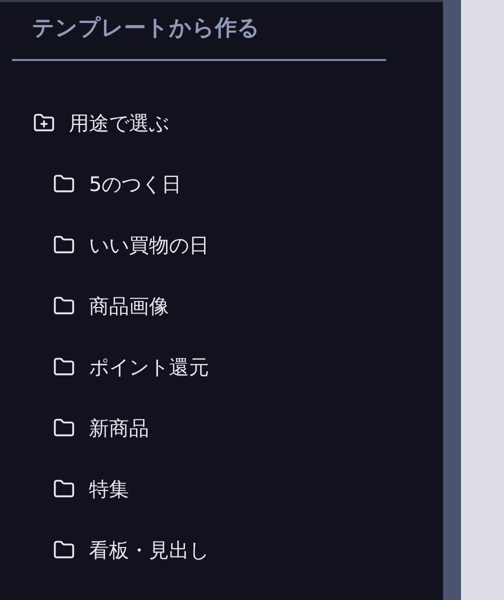 The height and width of the screenshot is (600, 504). Describe the element at coordinates (146, 28) in the screenshot. I see `sidebar-title: テンプレートから作る` at that location.